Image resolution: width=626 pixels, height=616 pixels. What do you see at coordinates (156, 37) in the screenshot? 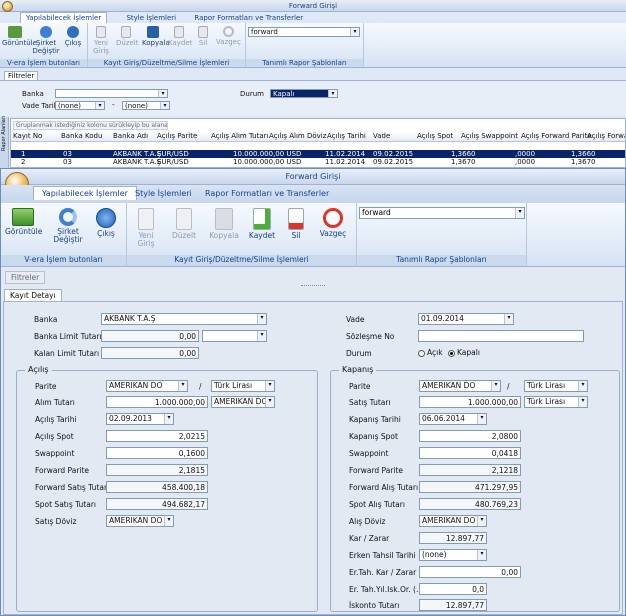
I see `back-copy-button: Kopyala` at bounding box center [156, 37].